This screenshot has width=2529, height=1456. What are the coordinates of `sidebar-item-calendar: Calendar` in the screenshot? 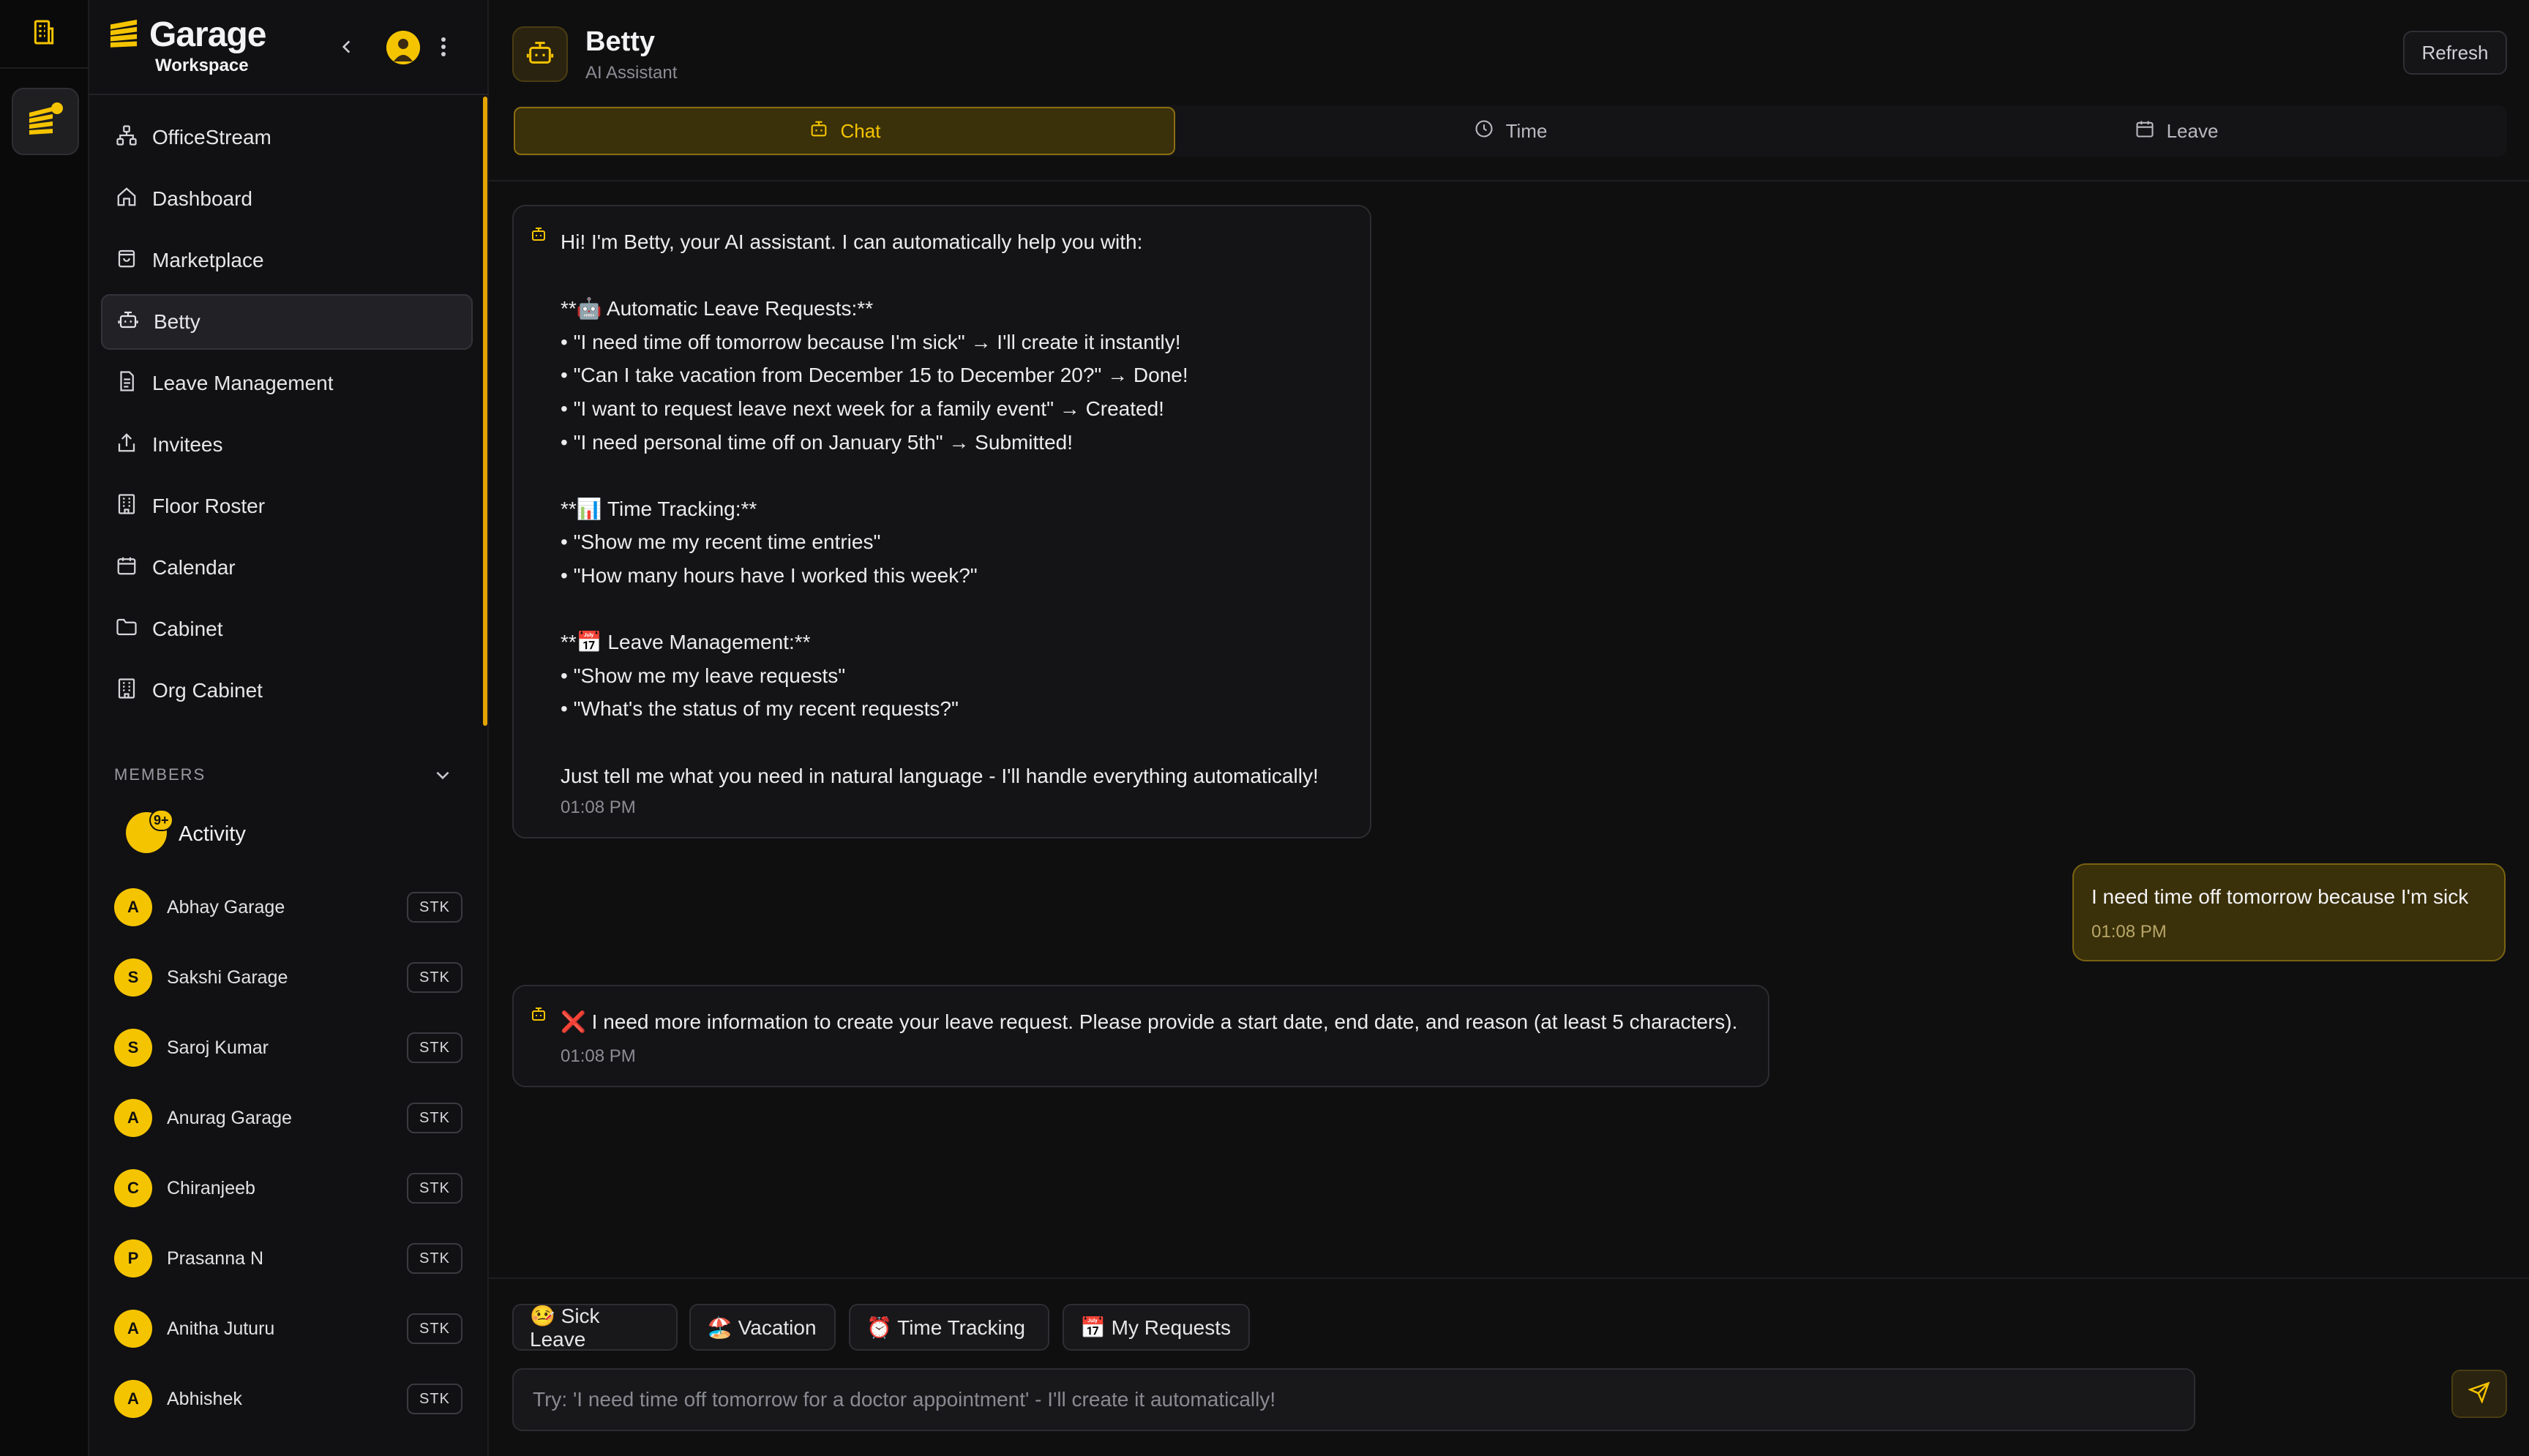 It's located at (287, 568).